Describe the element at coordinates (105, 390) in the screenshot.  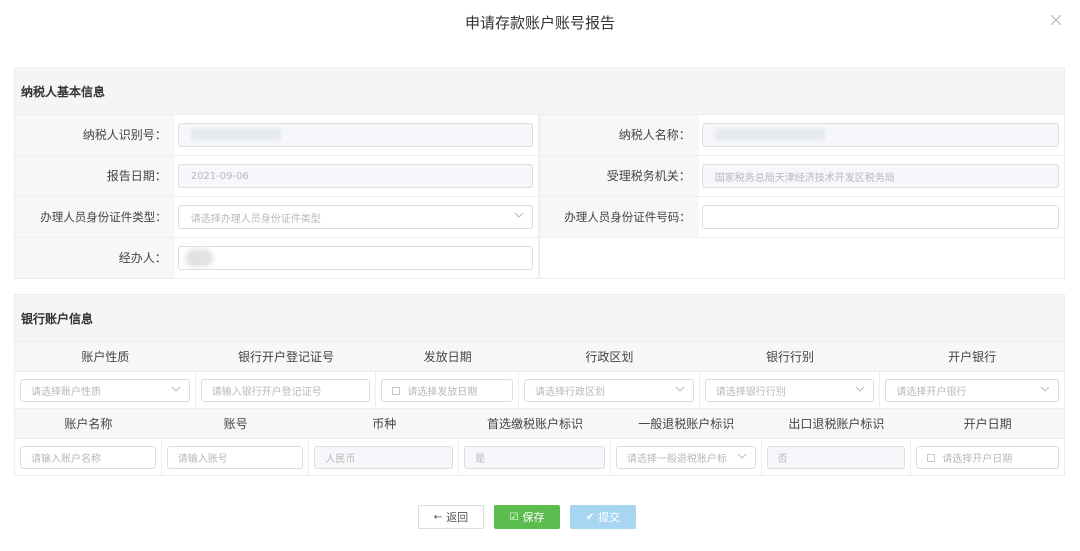
I see `account-nature-select: 请选择账户性质` at that location.